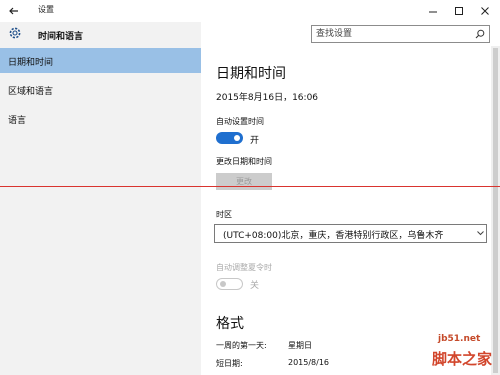 The width and height of the screenshot is (500, 375). What do you see at coordinates (480, 34) in the screenshot?
I see `search-icon` at bounding box center [480, 34].